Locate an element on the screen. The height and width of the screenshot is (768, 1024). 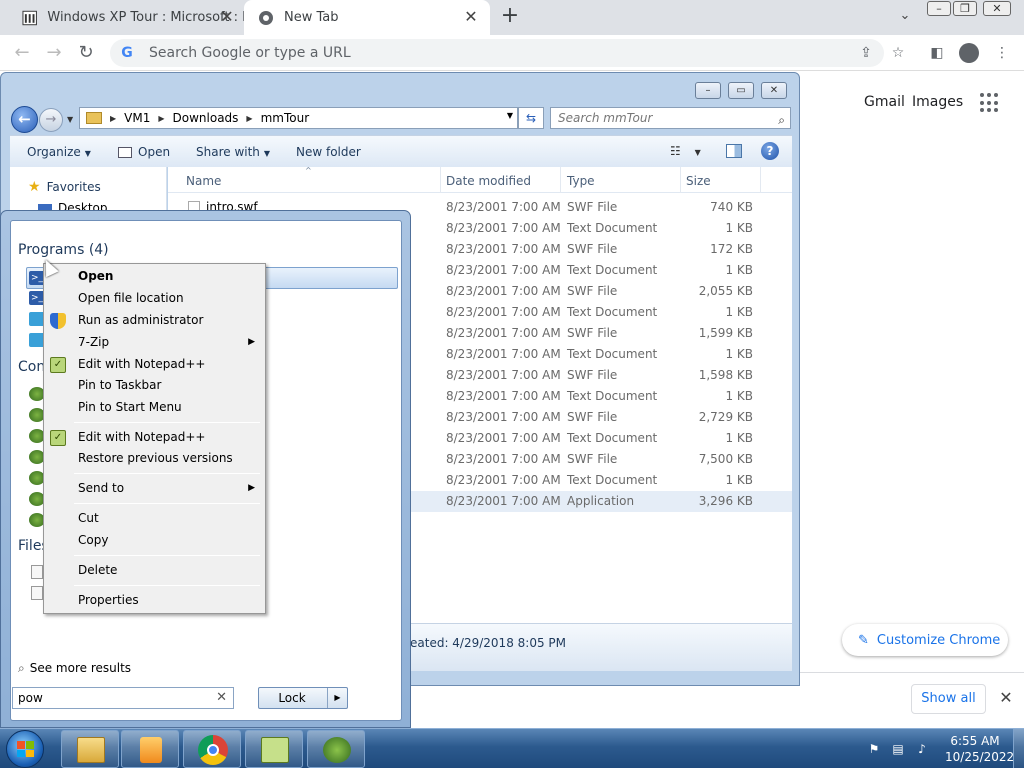
new-folder-button: New folder is located at coordinates (328, 152).